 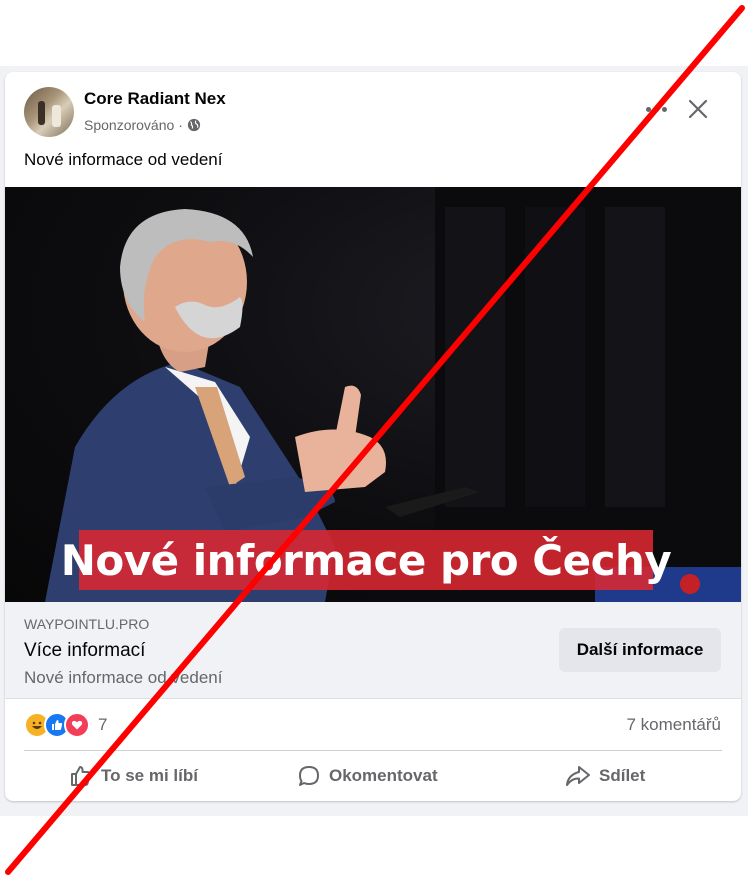 I want to click on comments-count: 7 komentářů, so click(x=674, y=725).